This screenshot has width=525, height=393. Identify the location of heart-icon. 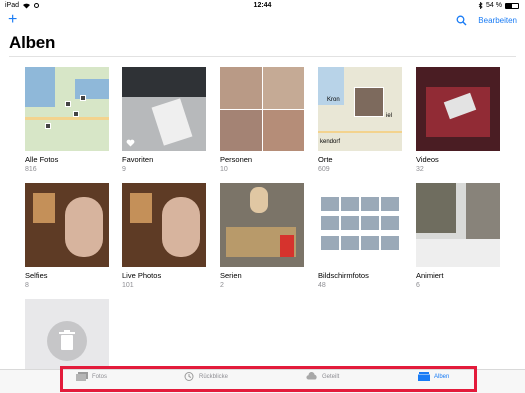
(130, 143).